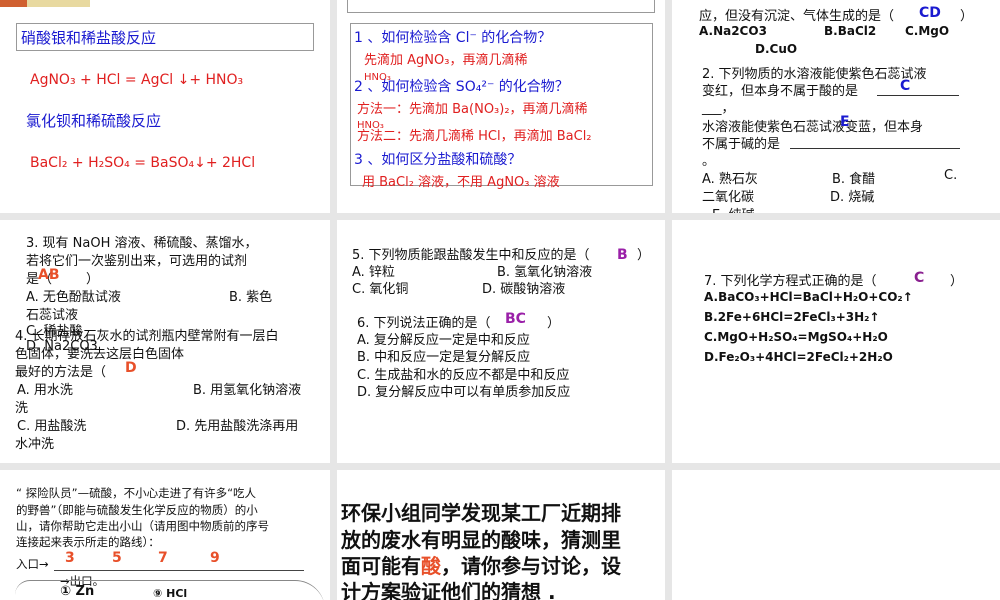 The image size is (1000, 600). What do you see at coordinates (792, 317) in the screenshot?
I see `option: B.2Fe+6HCl=2FeCl₃+3H₂↑` at bounding box center [792, 317].